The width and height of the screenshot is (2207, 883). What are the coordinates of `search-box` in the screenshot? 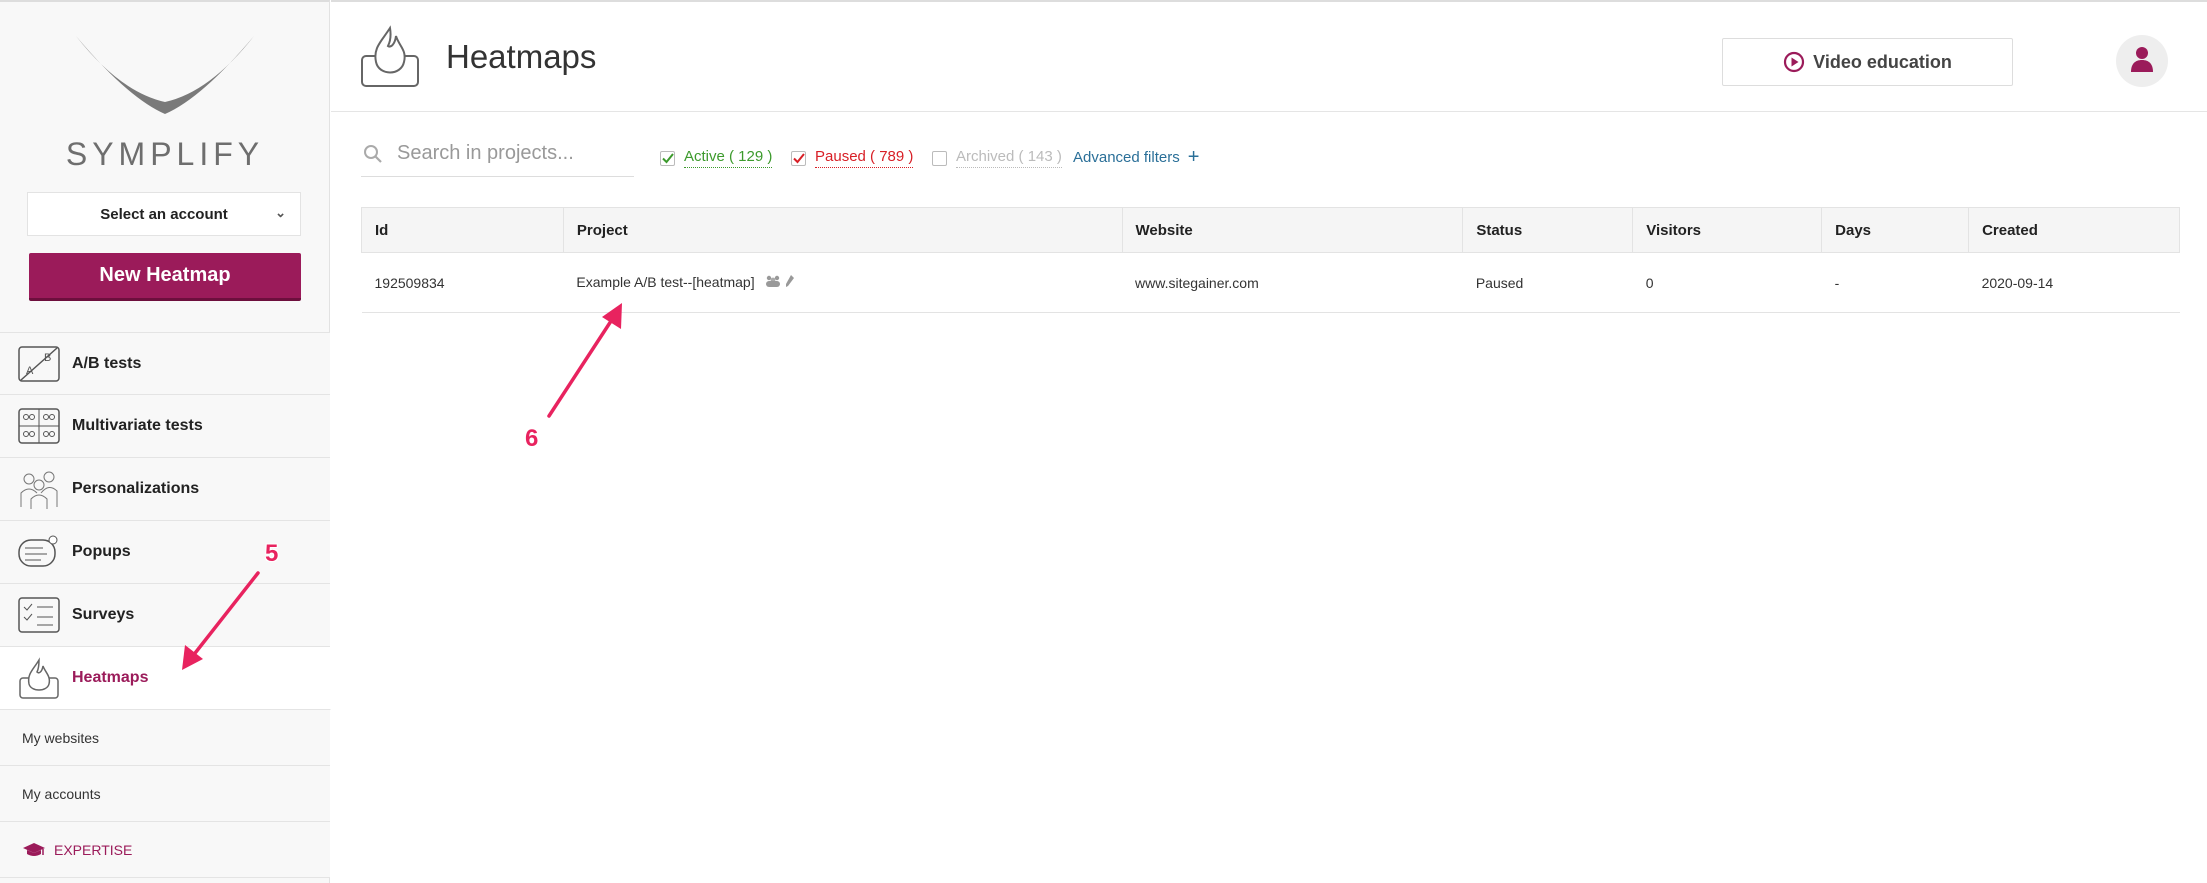 It's located at (497, 154).